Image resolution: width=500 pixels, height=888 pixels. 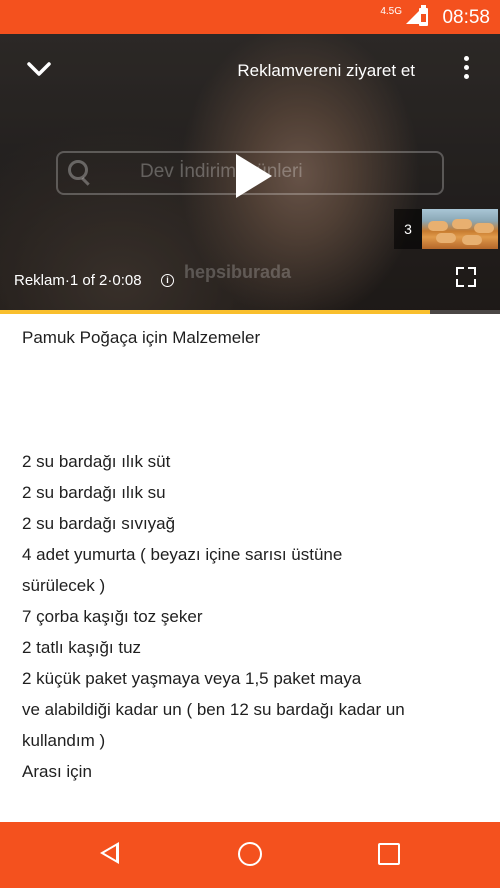 What do you see at coordinates (94, 492) in the screenshot?
I see `ingredient-line: 2 su bardağı ılık su` at bounding box center [94, 492].